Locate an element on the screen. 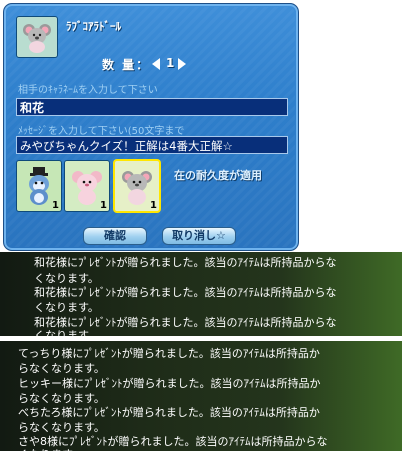 The height and width of the screenshot is (463, 402). gift-slot-2: 1 is located at coordinates (87, 186).